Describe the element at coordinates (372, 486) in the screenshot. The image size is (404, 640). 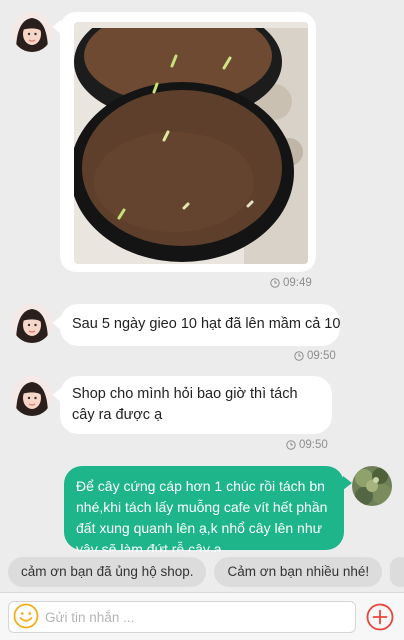
I see `shop-avatar` at that location.